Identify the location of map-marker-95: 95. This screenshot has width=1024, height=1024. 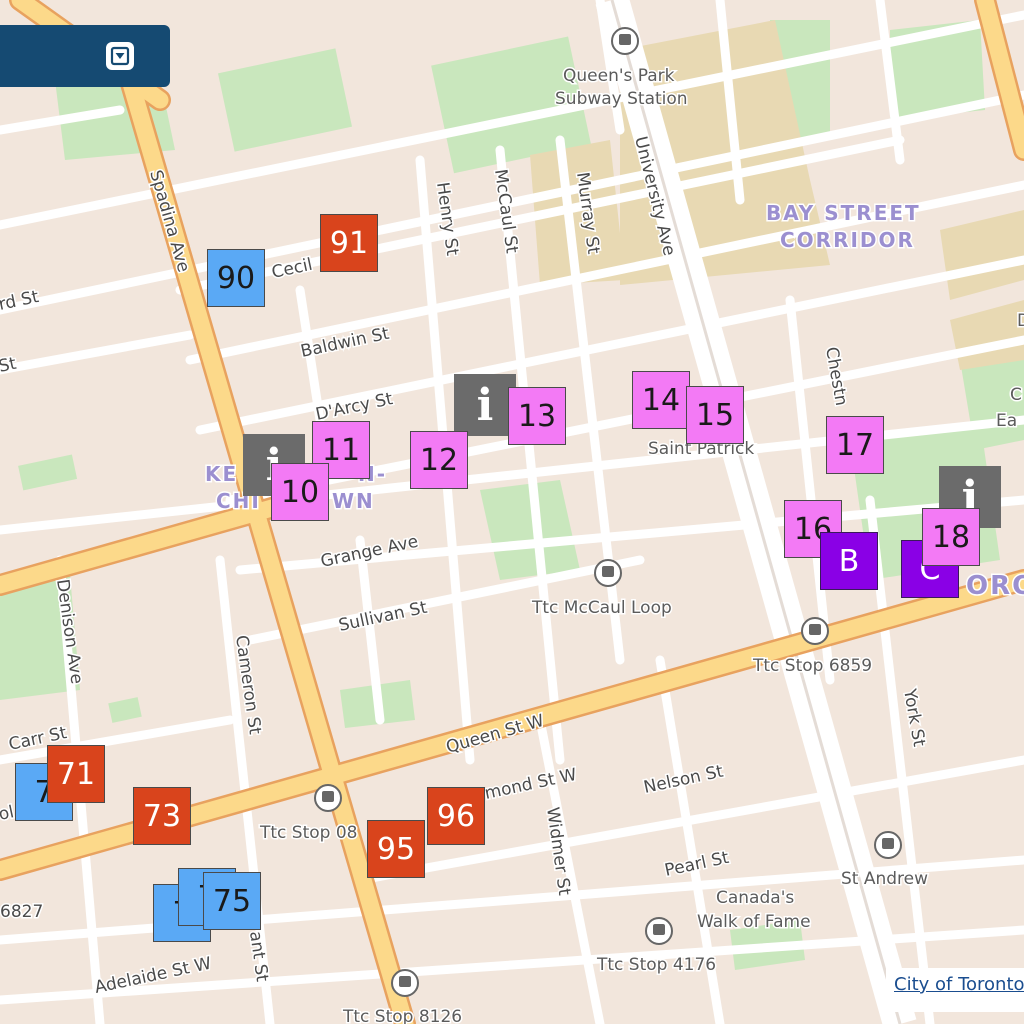
(396, 849).